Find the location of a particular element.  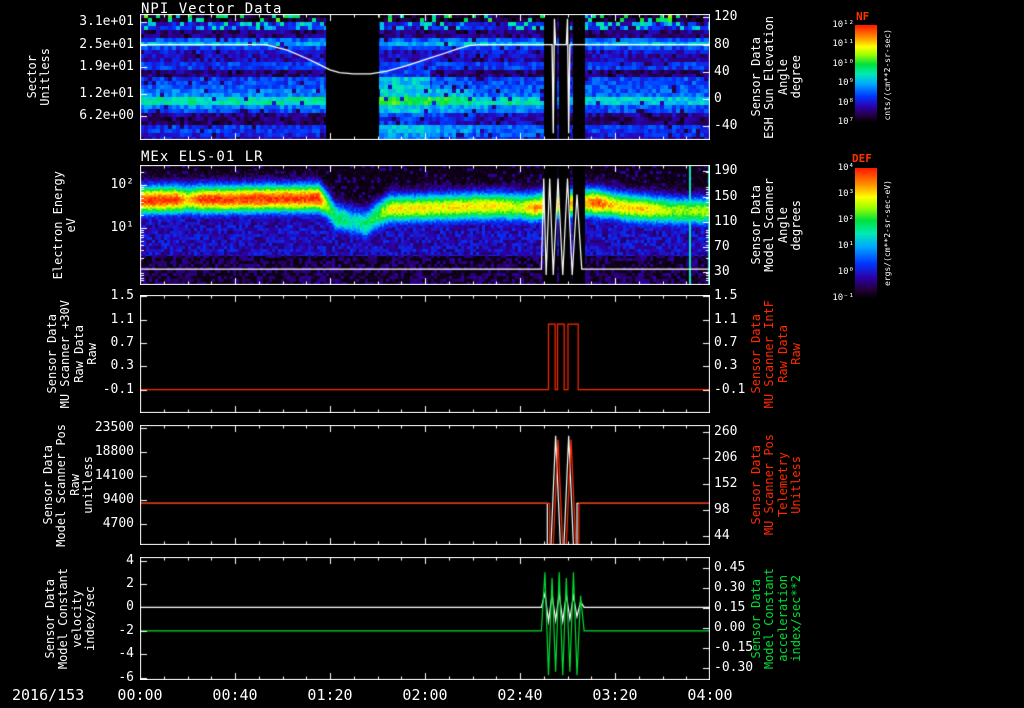

panel3-right-axis-label-line4: Raw is located at coordinates (796, 354).